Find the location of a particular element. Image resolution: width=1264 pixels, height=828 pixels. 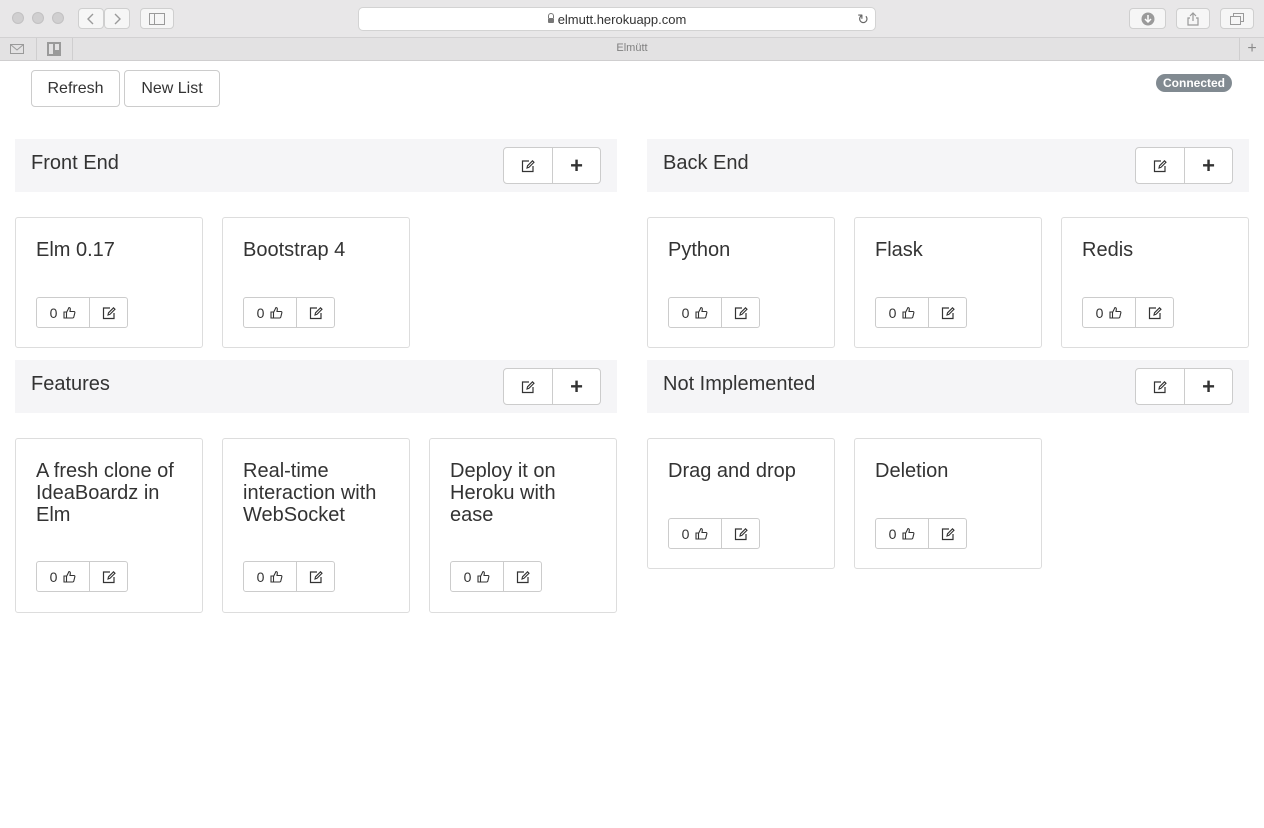

url-text: elmutt.herokuapp.com is located at coordinates (622, 19).